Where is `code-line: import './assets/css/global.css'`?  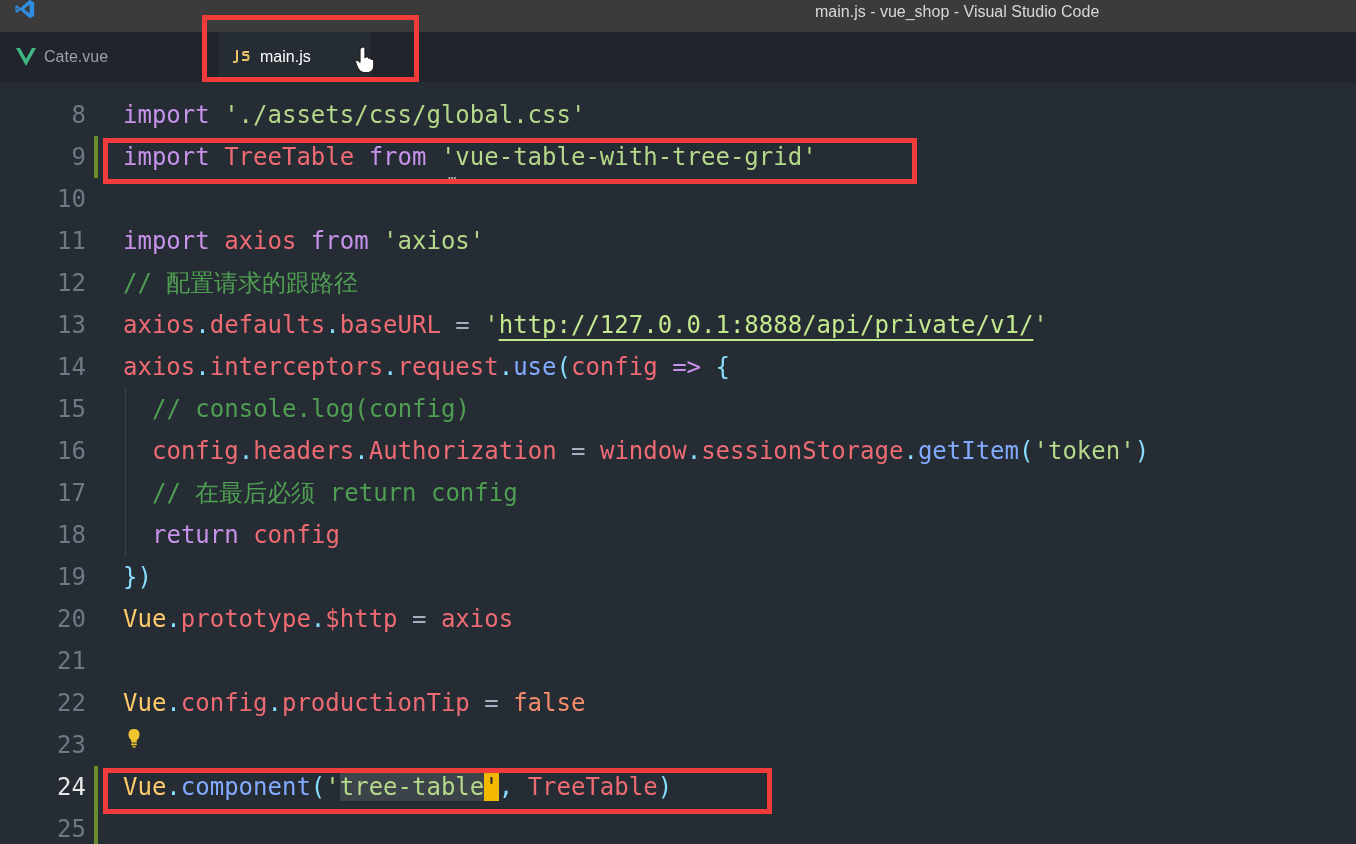 code-line: import './assets/css/global.css' is located at coordinates (354, 115).